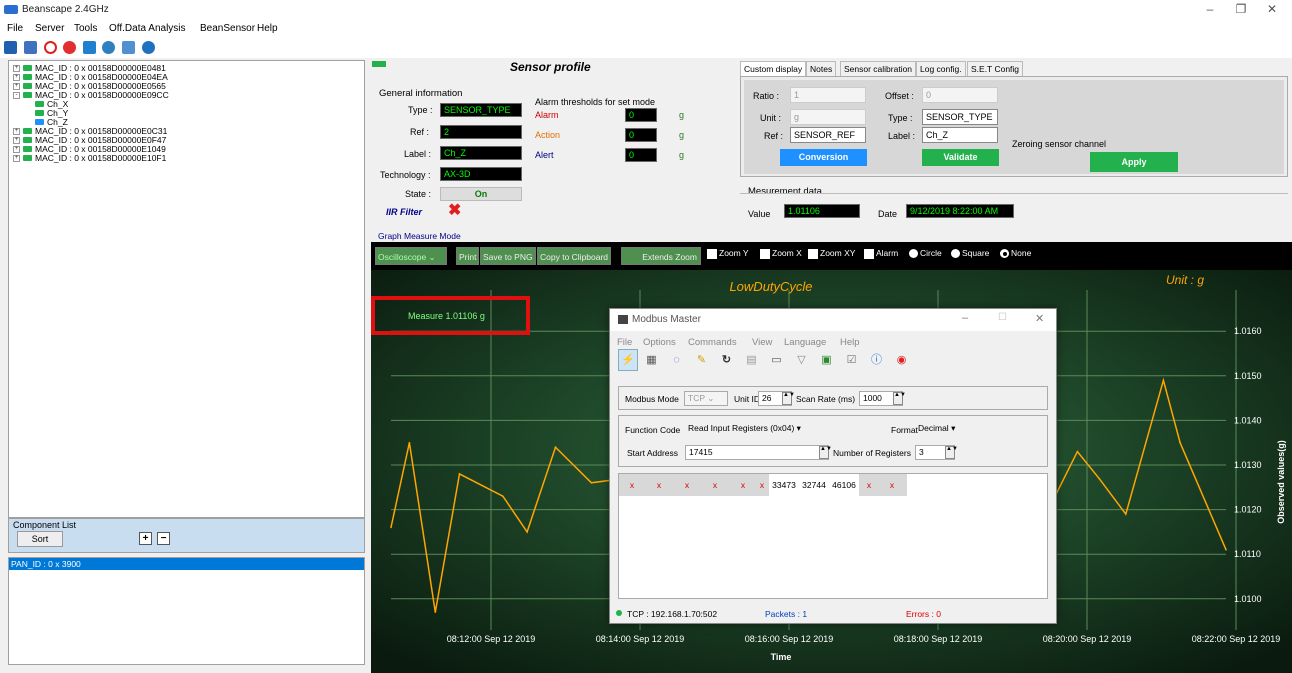 This screenshot has width=1292, height=673. What do you see at coordinates (965, 318) in the screenshot?
I see `modbus-minimize-icon: –` at bounding box center [965, 318].